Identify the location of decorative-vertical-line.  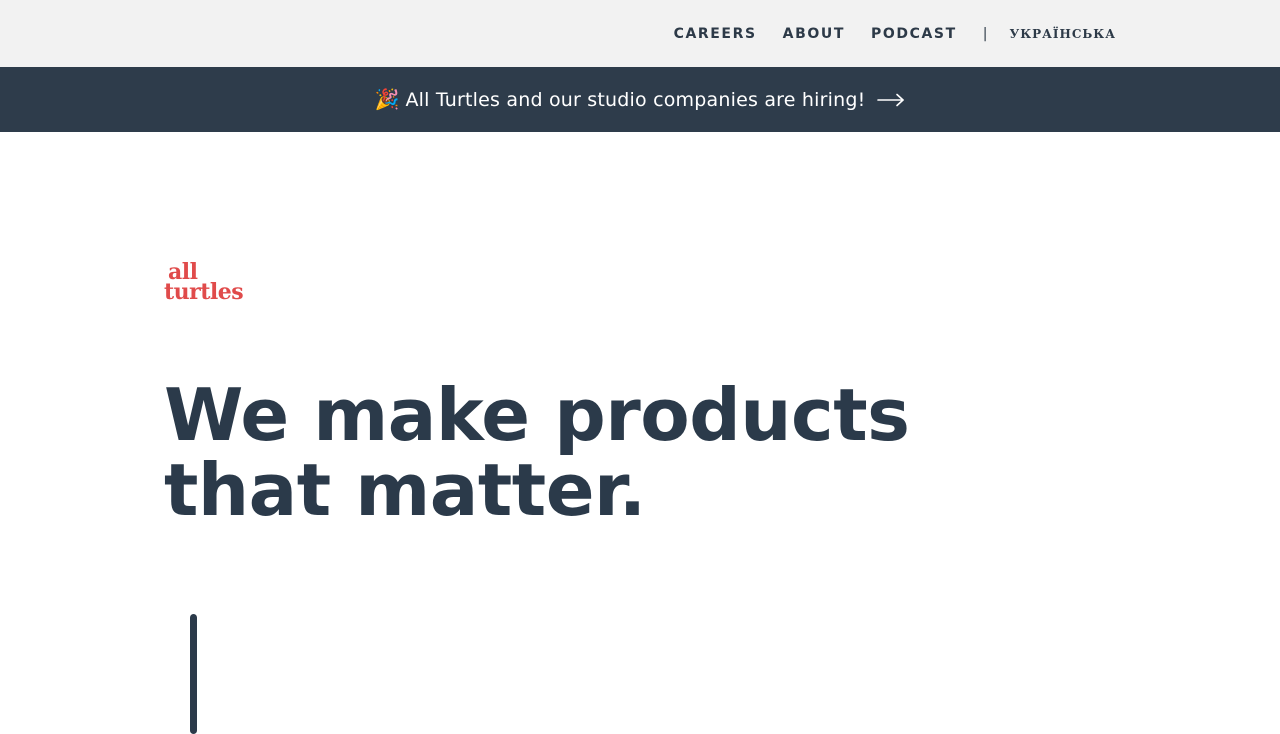
(193, 674).